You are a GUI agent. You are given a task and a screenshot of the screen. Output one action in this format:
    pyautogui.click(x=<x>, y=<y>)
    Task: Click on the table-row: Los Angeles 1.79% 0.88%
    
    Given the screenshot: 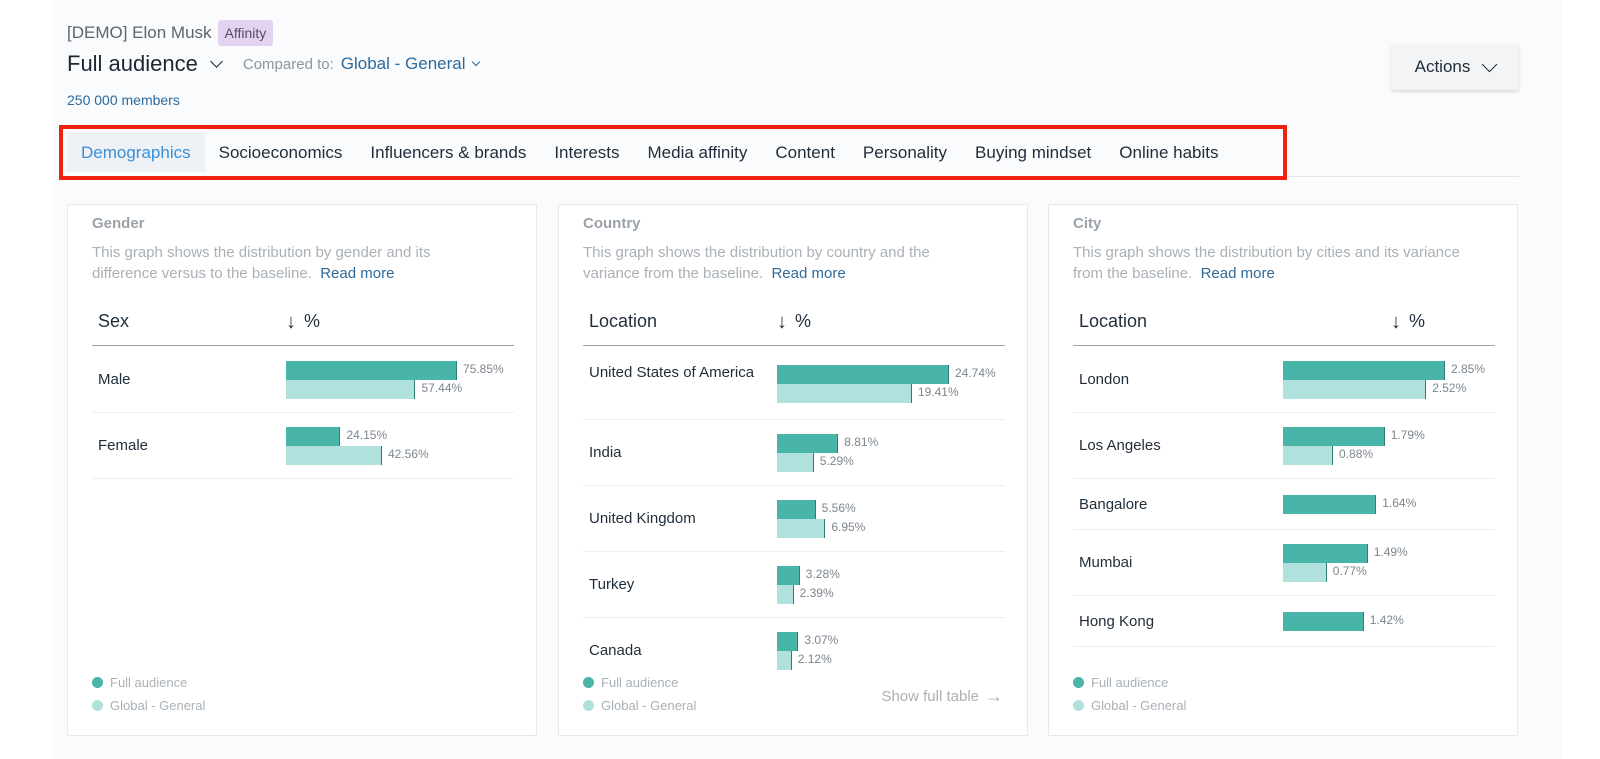 What is the action you would take?
    pyautogui.click(x=1284, y=446)
    